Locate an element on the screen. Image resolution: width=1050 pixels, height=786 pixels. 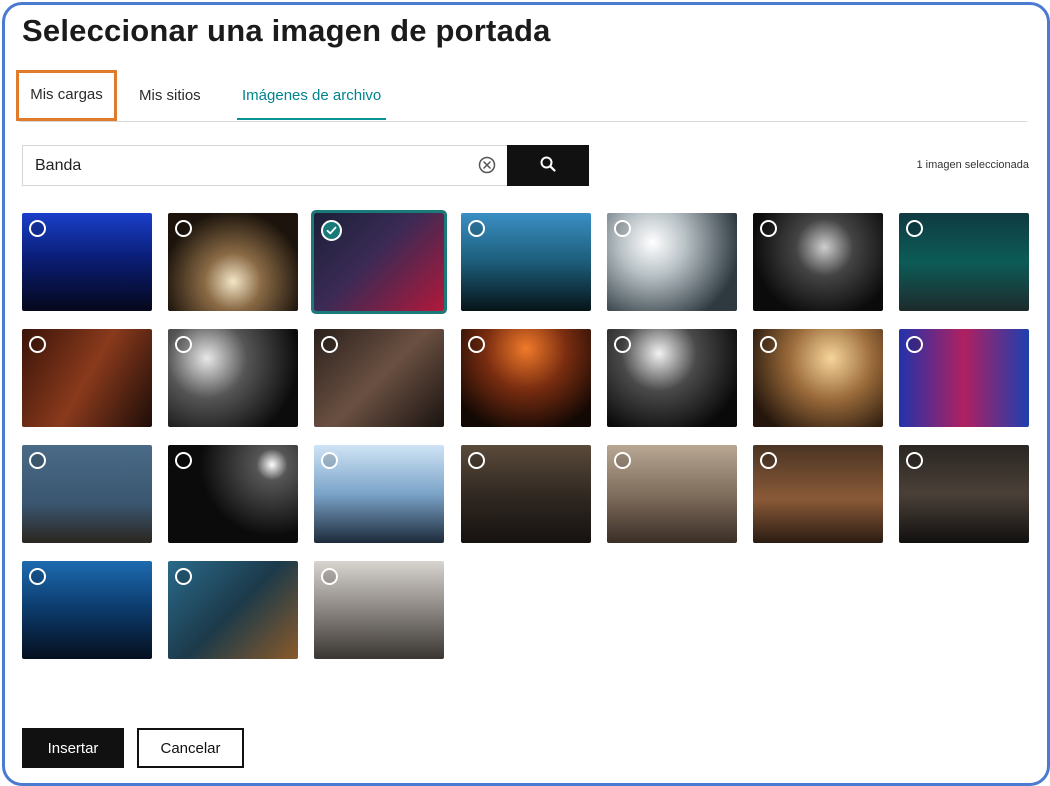
tab-mis-sitios: Mis sitios is located at coordinates (170, 95).